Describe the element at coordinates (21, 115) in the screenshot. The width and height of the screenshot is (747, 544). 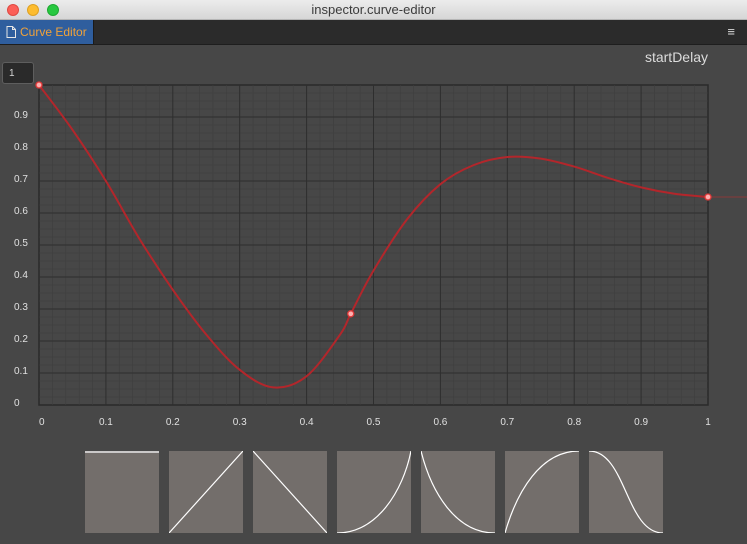
I see `y-tick-label: 0.9` at that location.